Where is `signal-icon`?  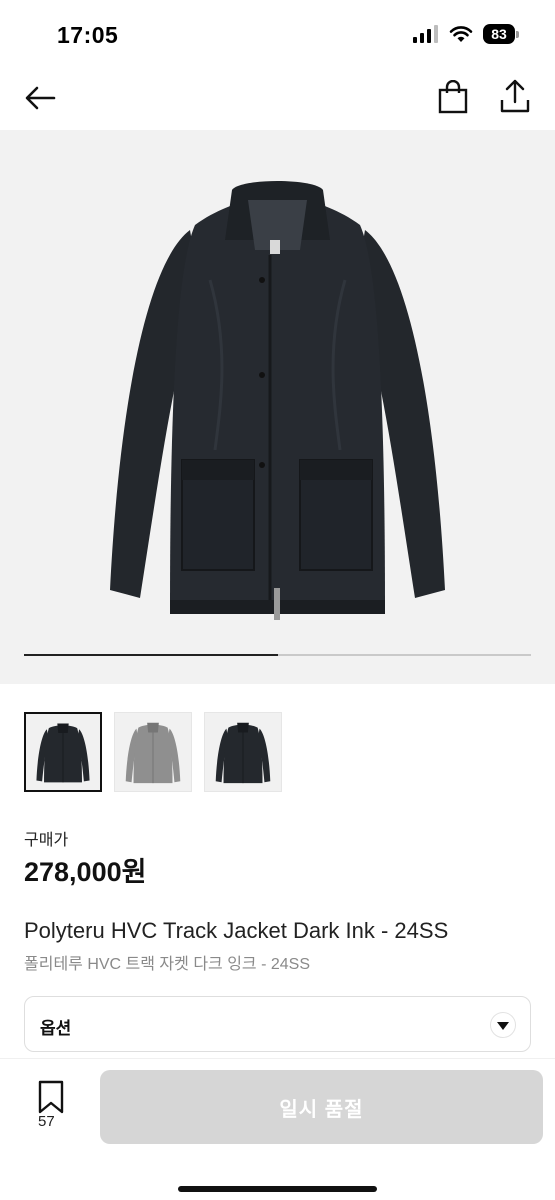
signal-icon is located at coordinates (425, 34).